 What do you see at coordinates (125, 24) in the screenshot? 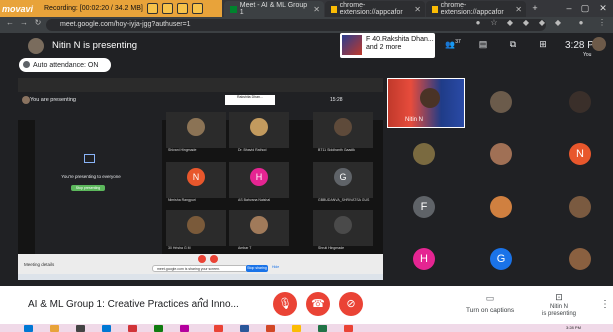
I see `url-text: meet.google.com/hoy-iyja-jgg?authuser=1` at bounding box center [125, 24].